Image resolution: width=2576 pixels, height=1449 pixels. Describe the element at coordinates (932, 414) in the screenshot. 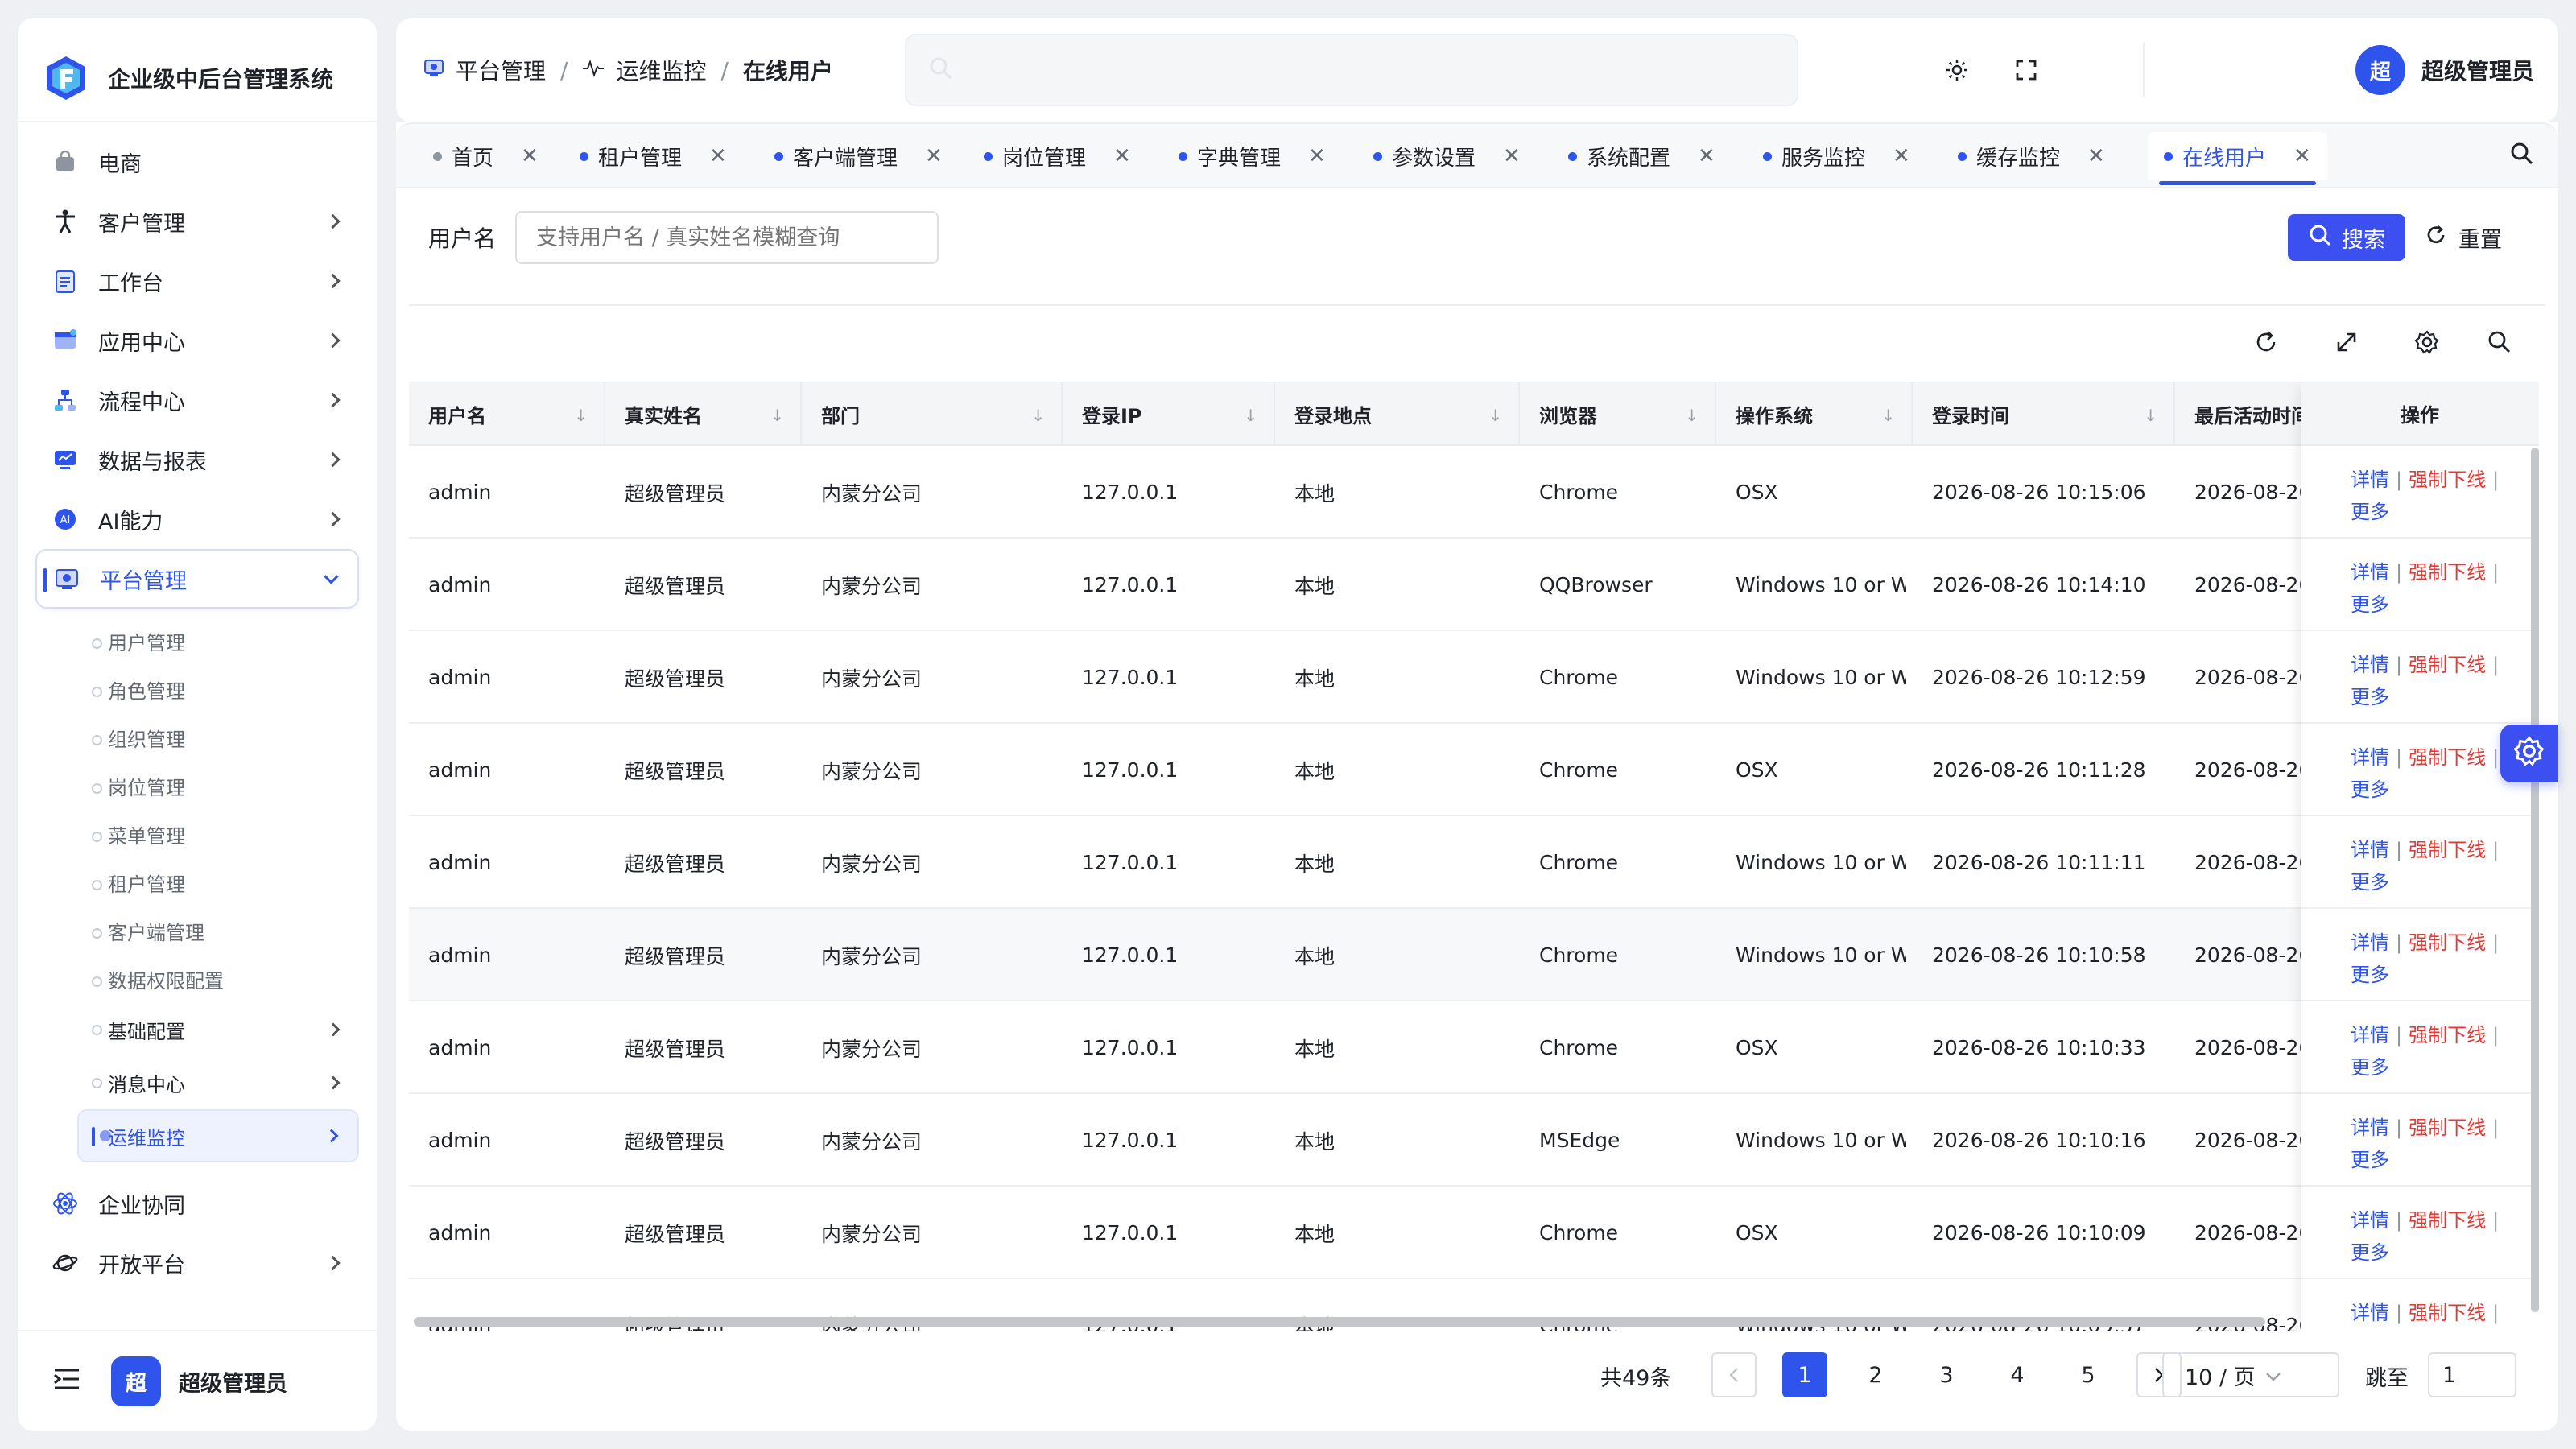

I see `column-header: 部门 ↓` at that location.